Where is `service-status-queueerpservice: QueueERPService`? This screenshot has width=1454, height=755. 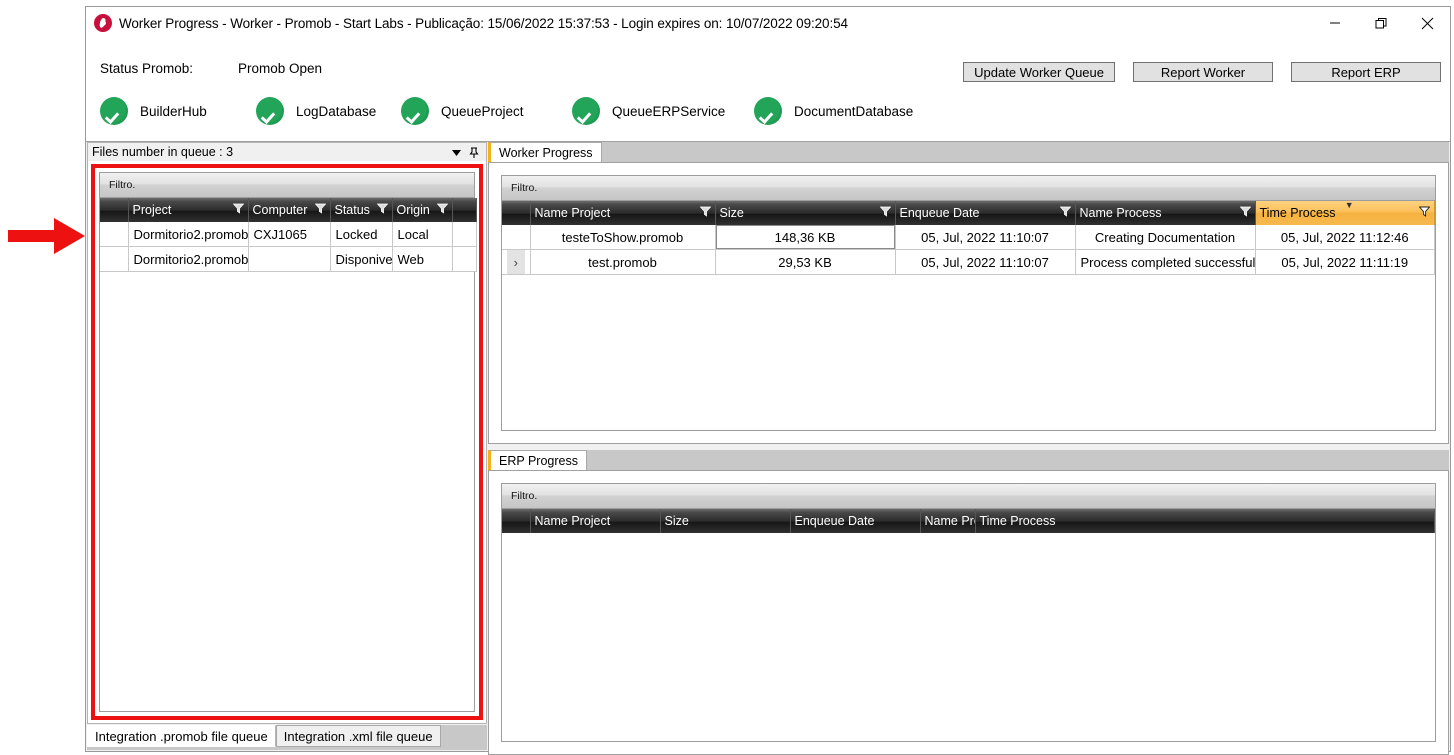
service-status-queueerpservice: QueueERPService is located at coordinates (663, 111).